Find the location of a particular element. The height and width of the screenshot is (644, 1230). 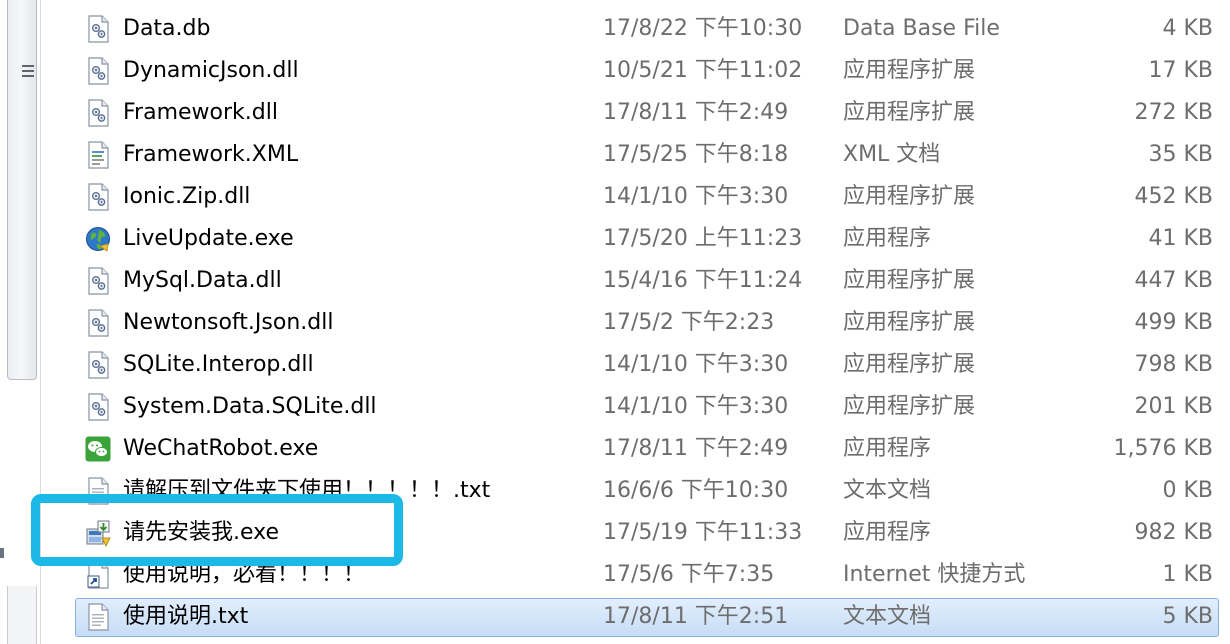

file-size: 0 KB is located at coordinates (1187, 490).